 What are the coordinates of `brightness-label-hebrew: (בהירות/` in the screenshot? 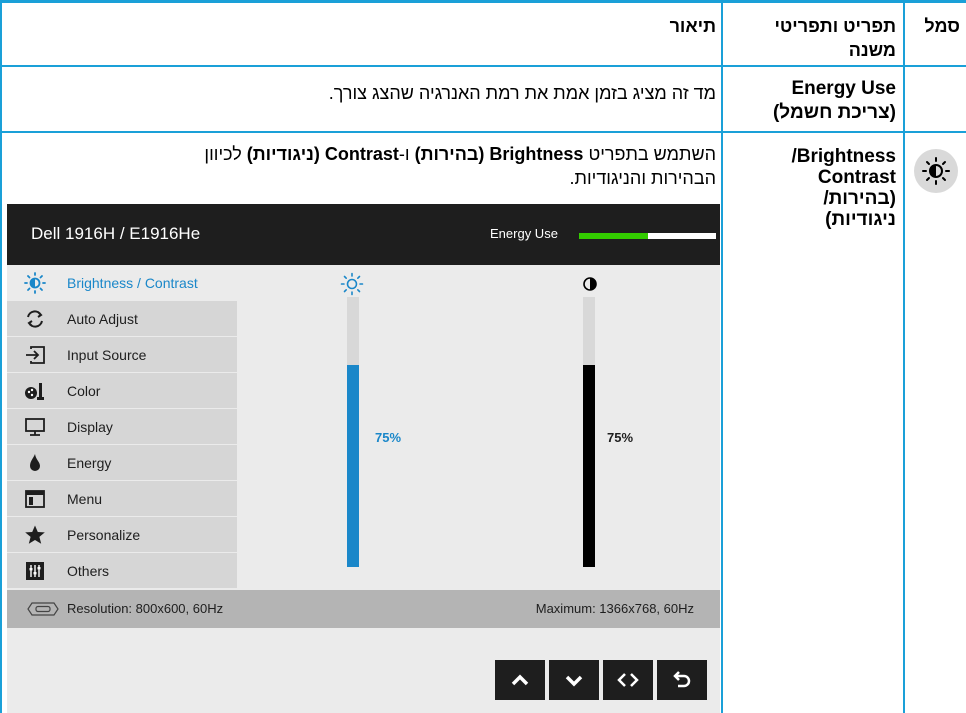 It's located at (859, 198).